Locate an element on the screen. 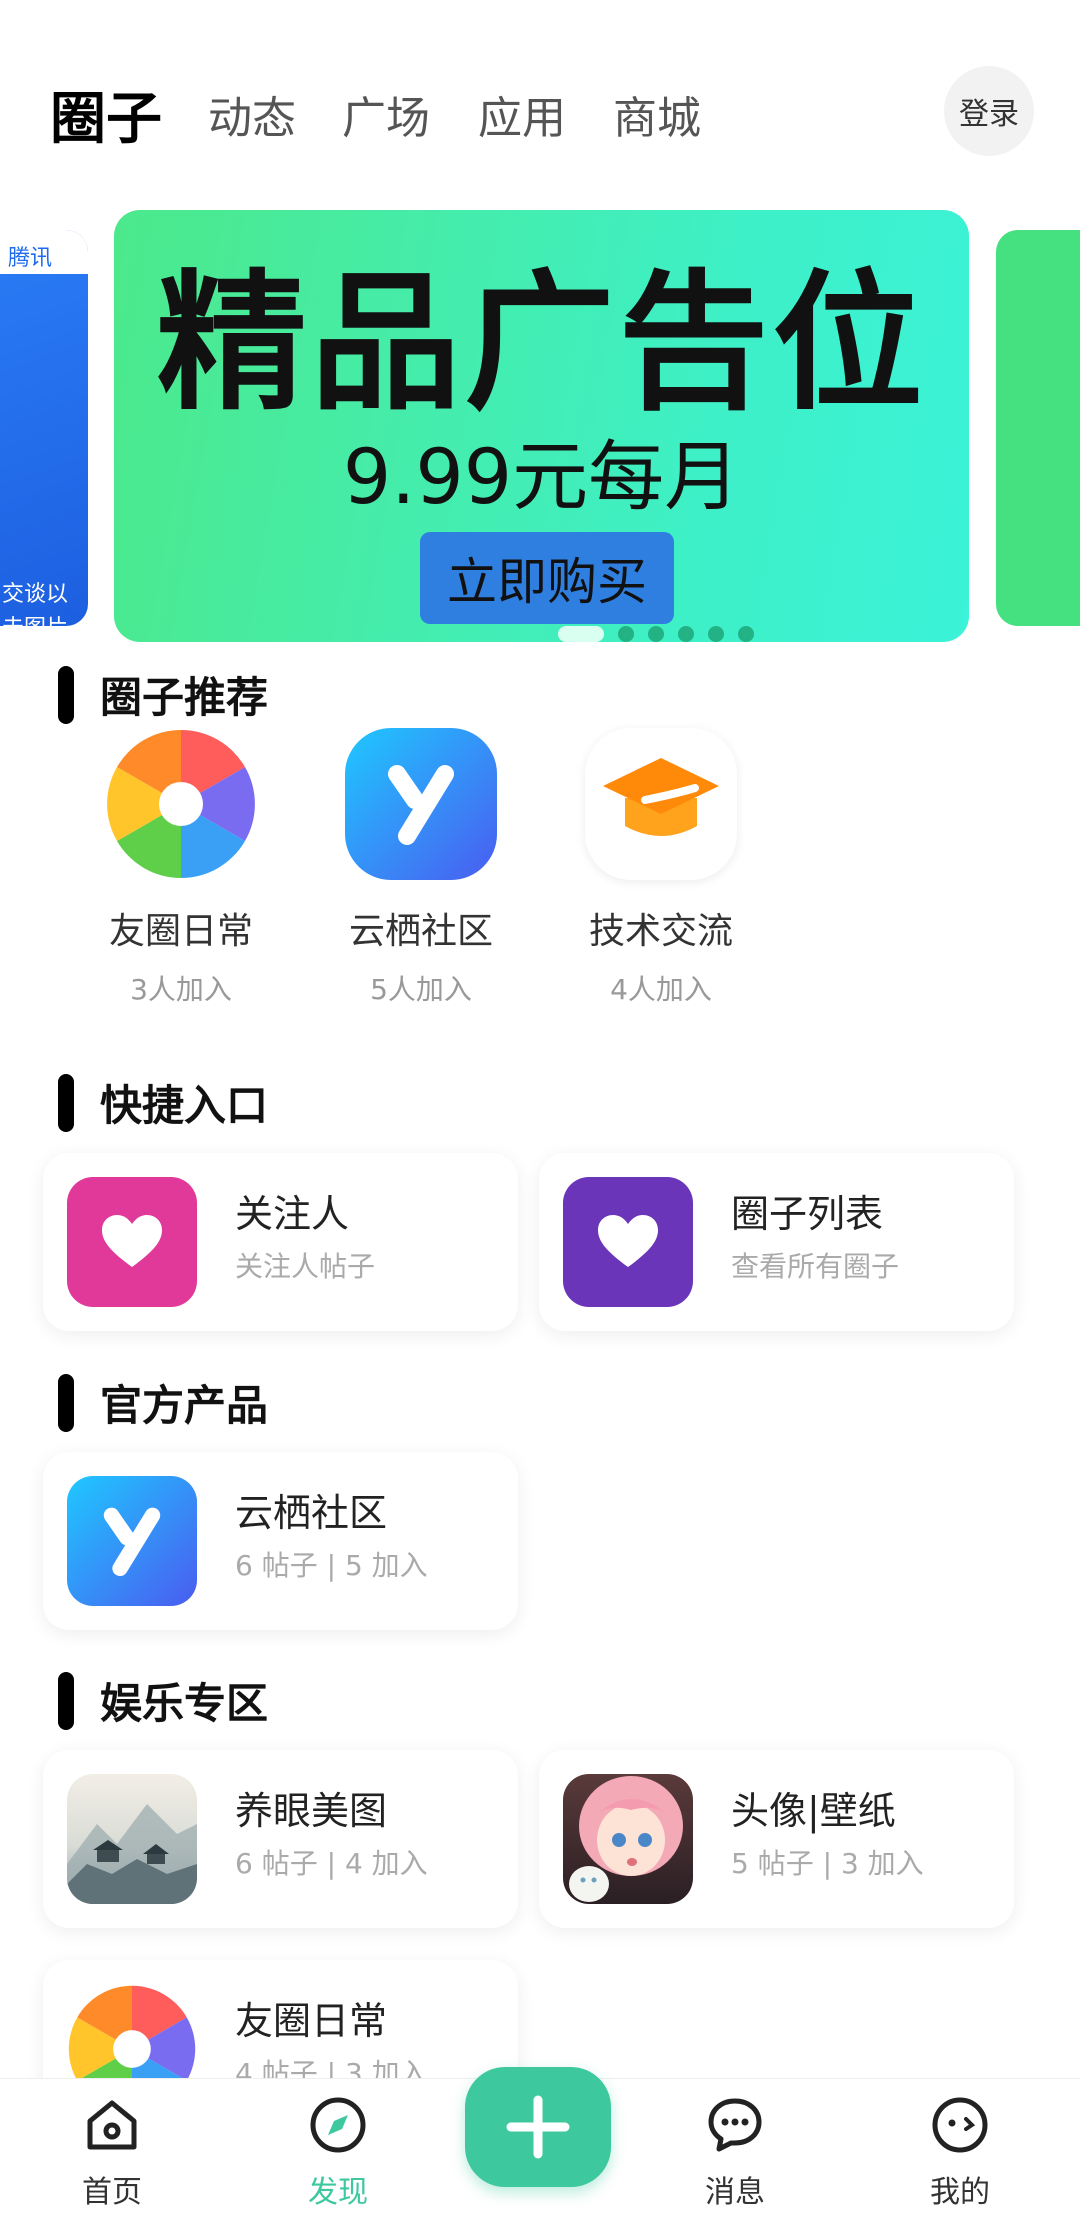 This screenshot has width=1080, height=2223. section-title: 娱乐专区 is located at coordinates (184, 1703).